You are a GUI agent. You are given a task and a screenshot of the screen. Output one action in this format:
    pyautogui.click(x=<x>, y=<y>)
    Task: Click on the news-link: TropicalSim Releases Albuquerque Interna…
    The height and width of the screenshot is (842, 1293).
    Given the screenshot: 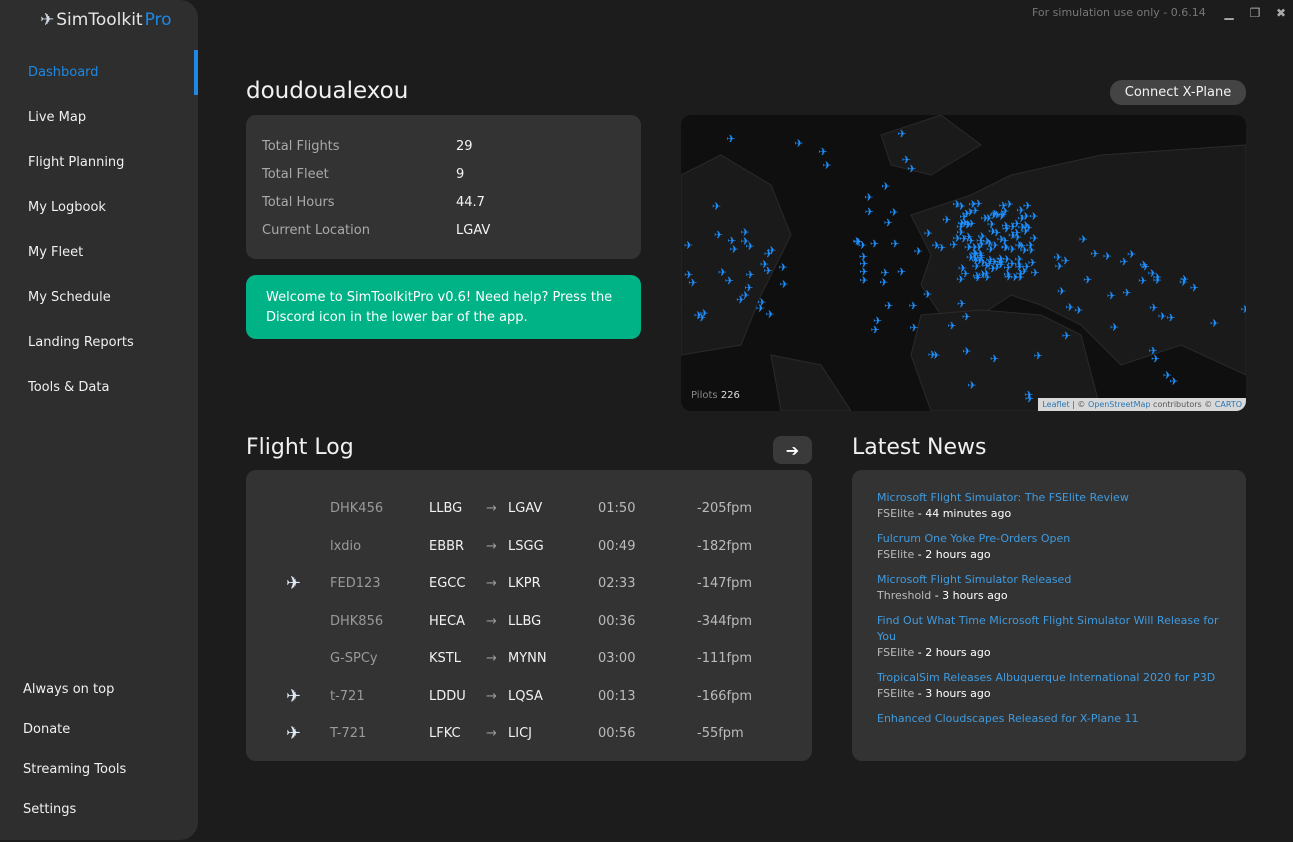 What is the action you would take?
    pyautogui.click(x=1049, y=678)
    